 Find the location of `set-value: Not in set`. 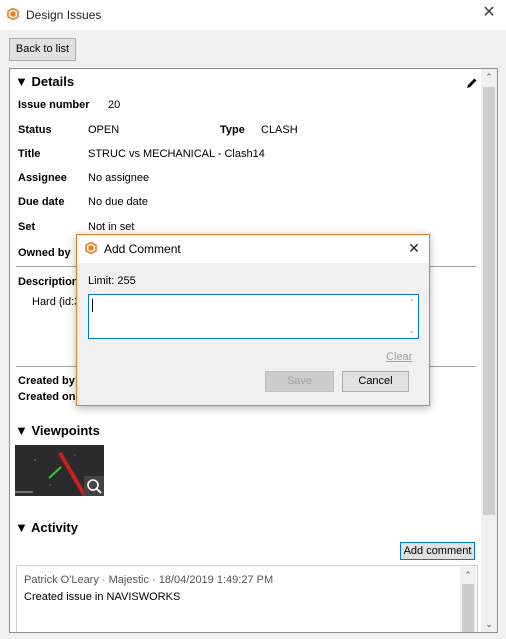

set-value: Not in set is located at coordinates (111, 227).